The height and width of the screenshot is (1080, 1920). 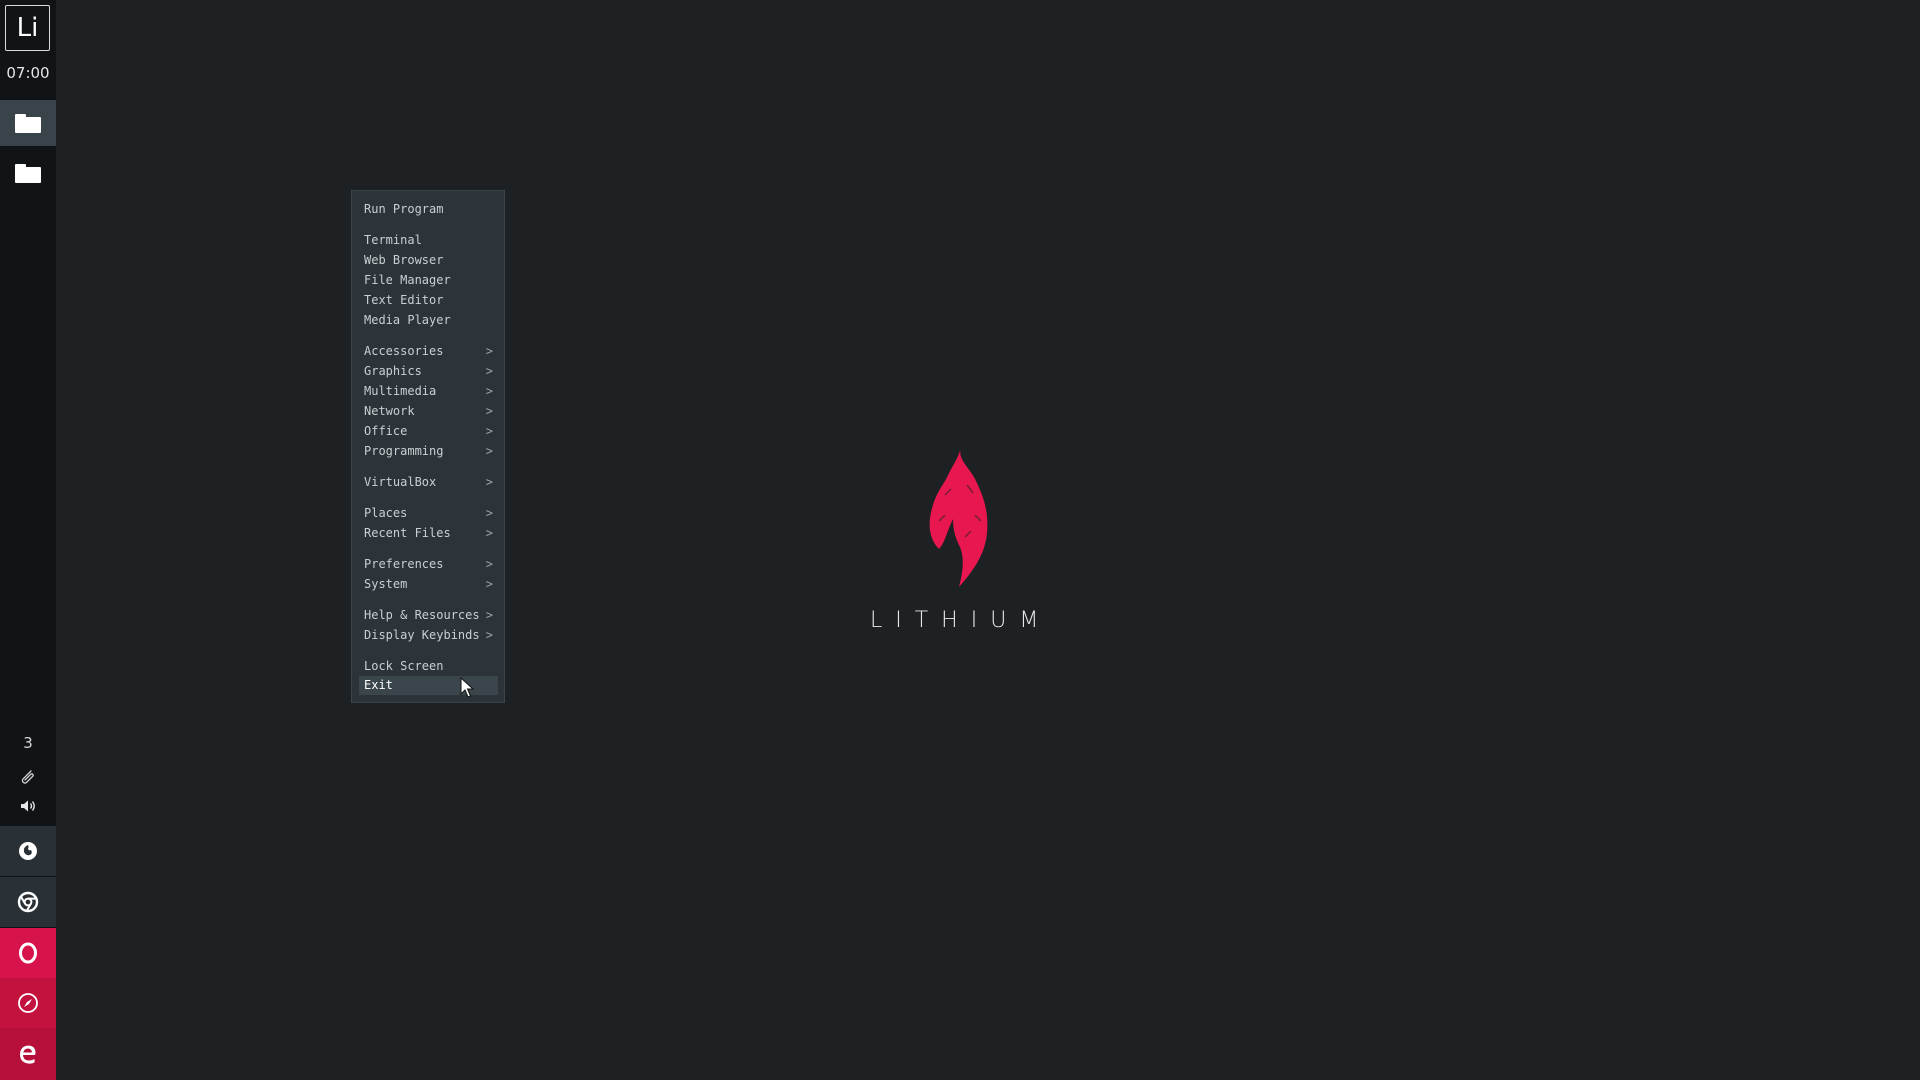 I want to click on workspace-1-button, so click(x=28, y=123).